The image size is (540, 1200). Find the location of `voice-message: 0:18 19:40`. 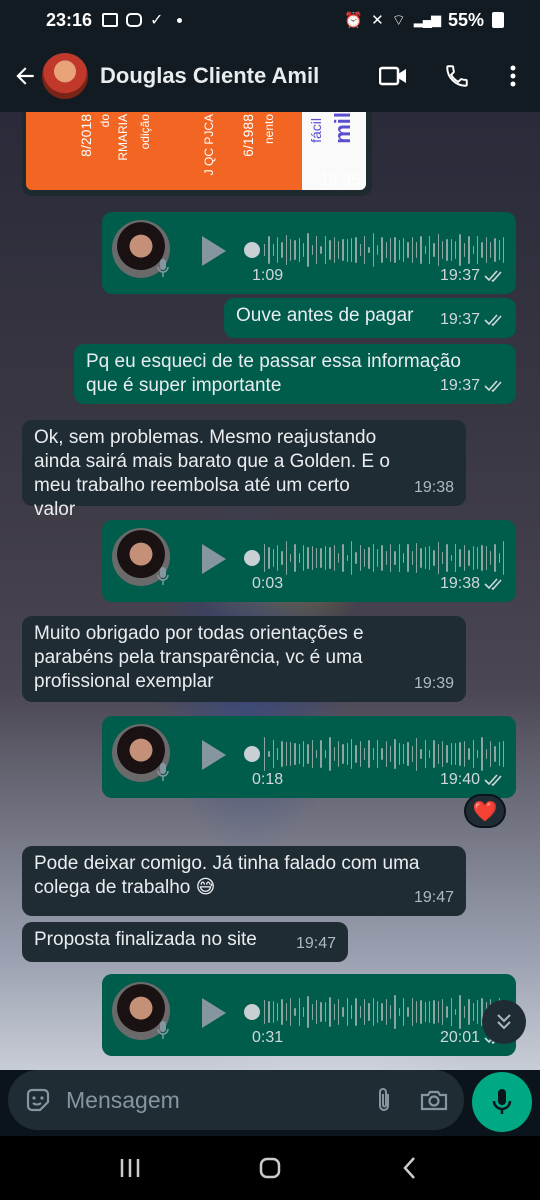

voice-message: 0:18 19:40 is located at coordinates (309, 757).